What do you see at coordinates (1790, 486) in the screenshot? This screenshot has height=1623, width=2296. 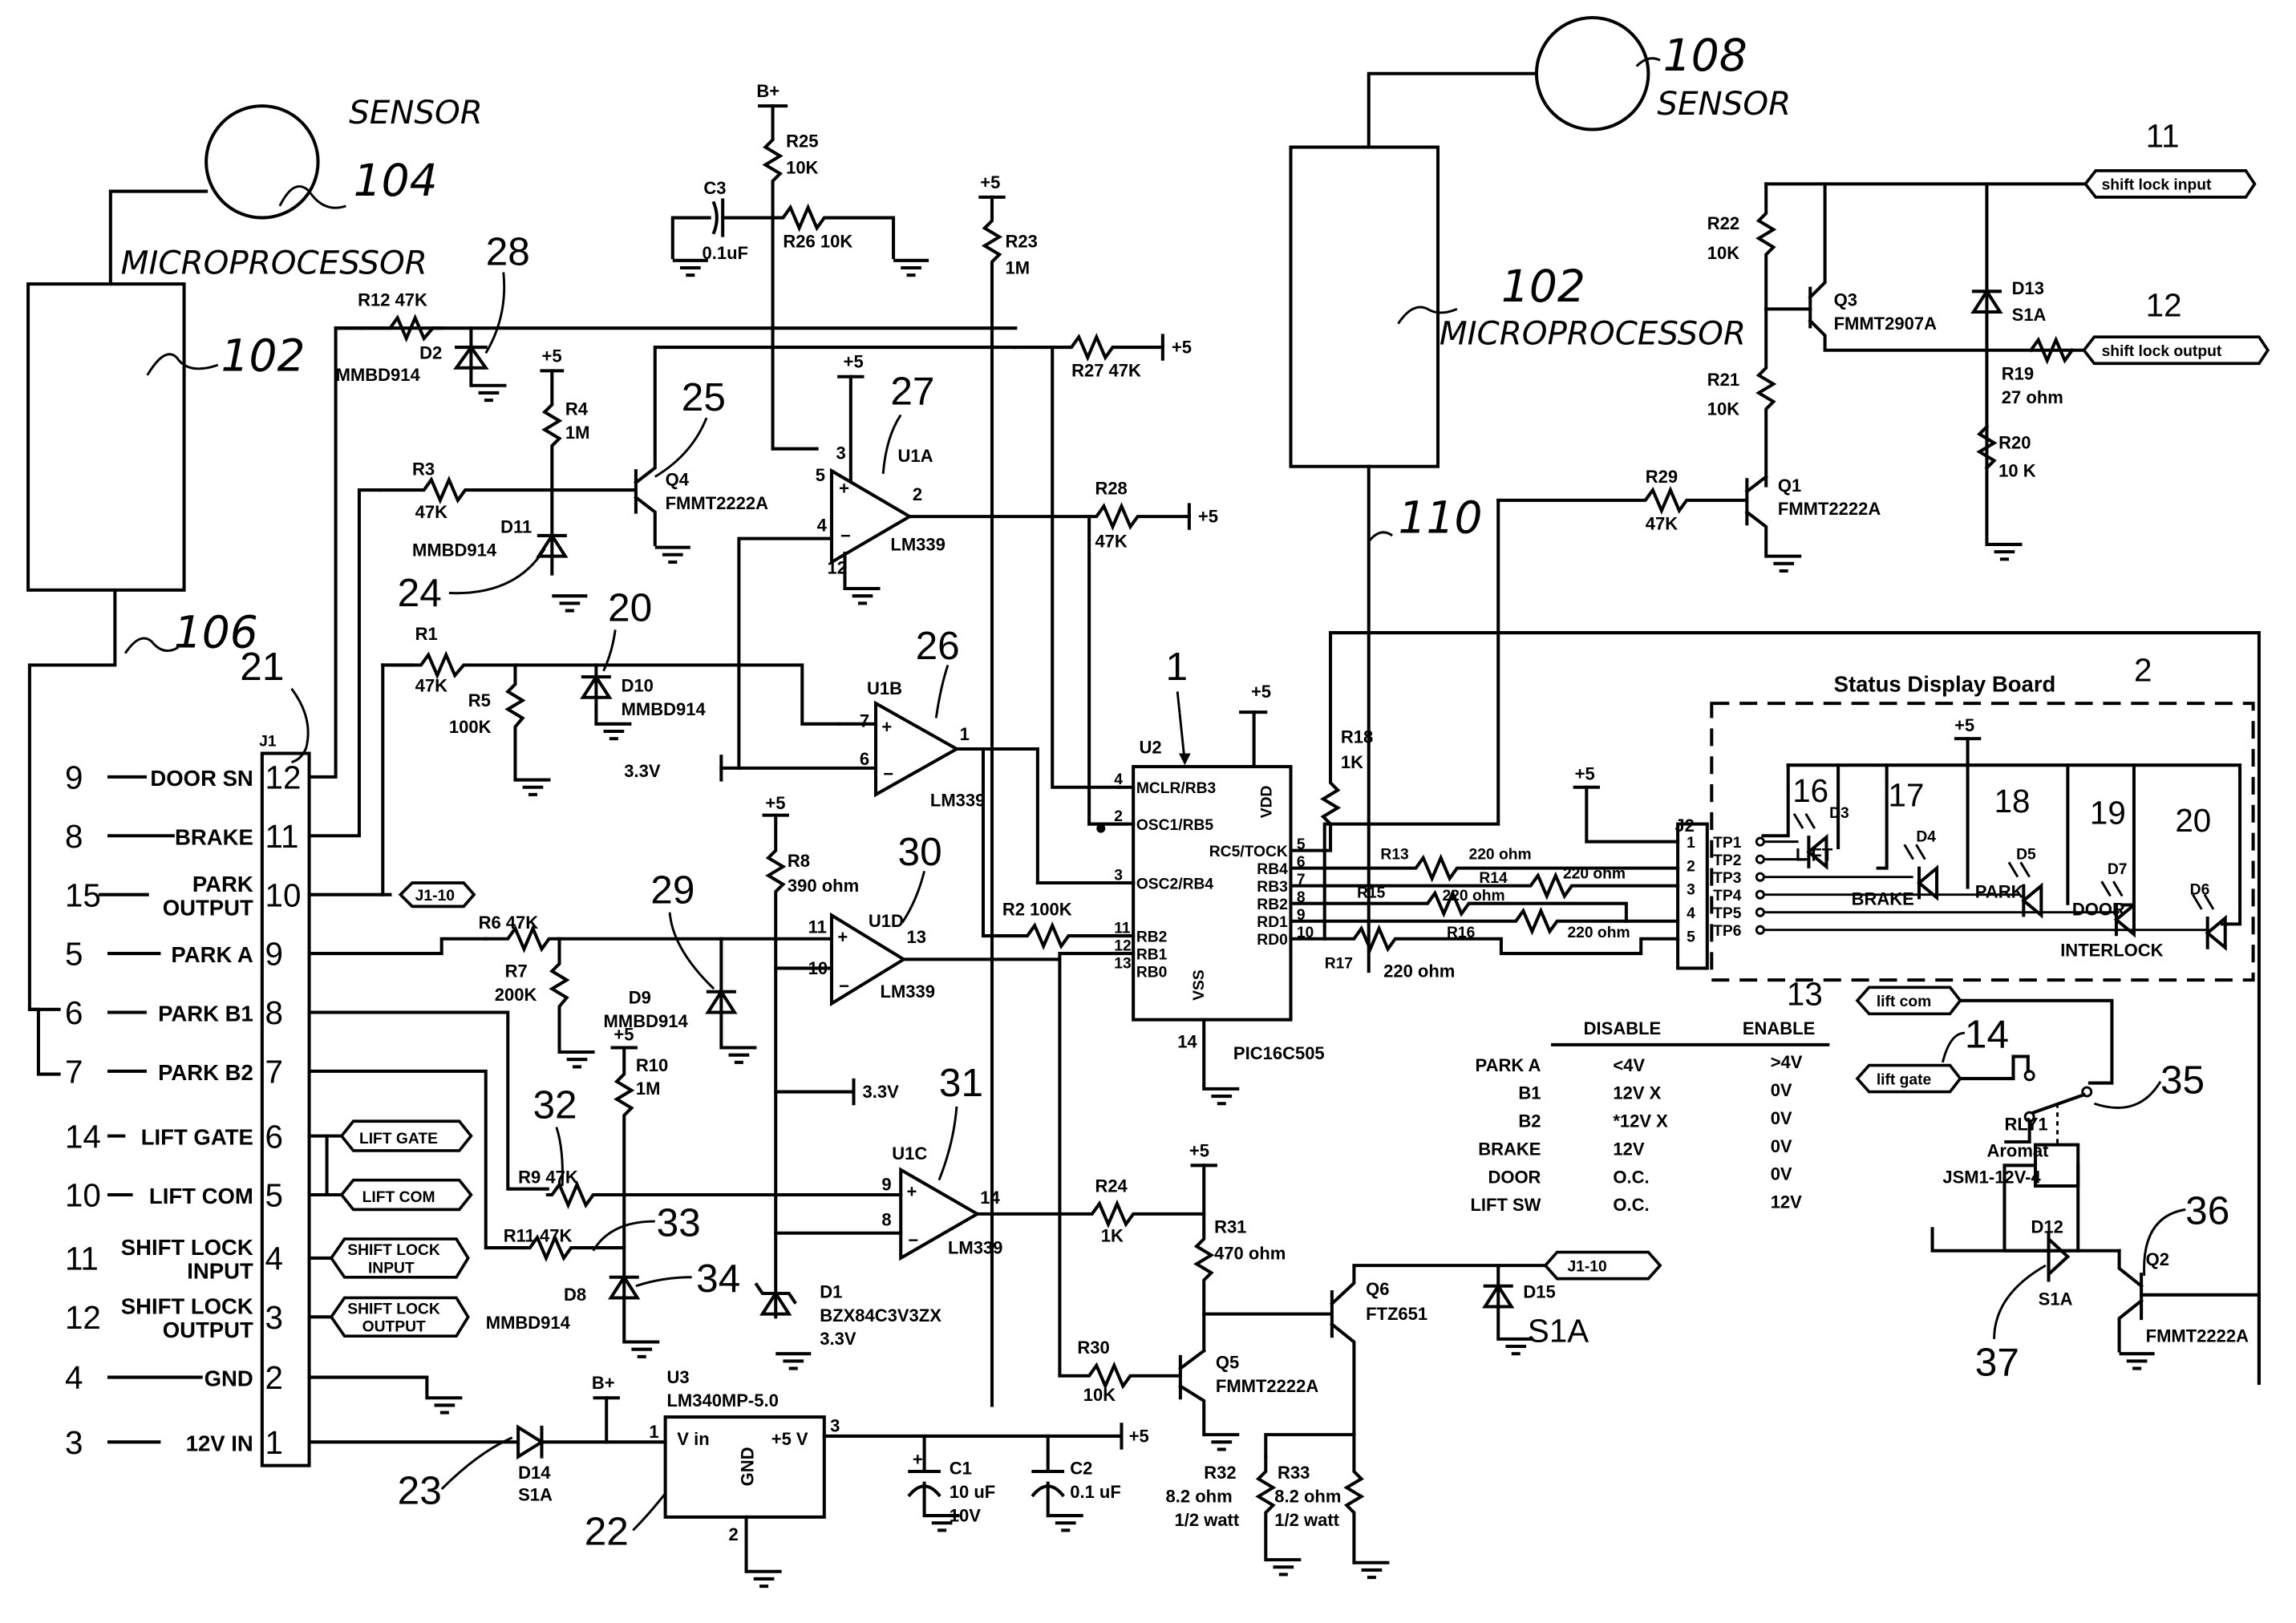 I see `q1-label: Q1` at bounding box center [1790, 486].